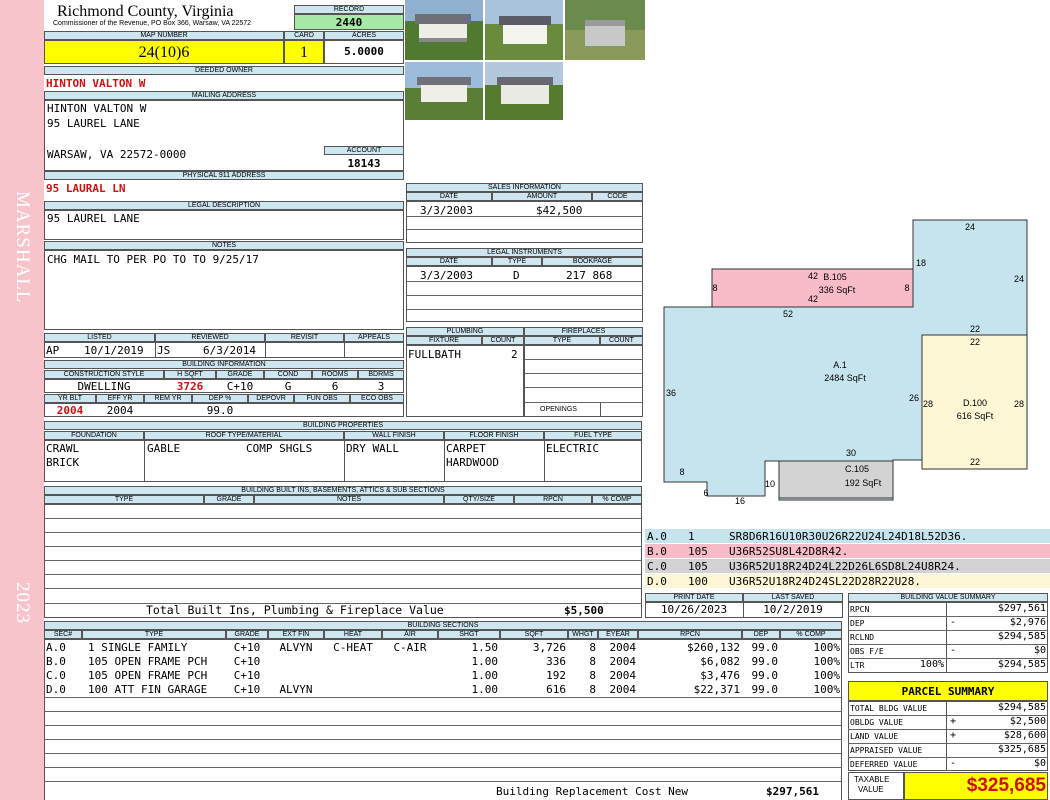 The image size is (1050, 800). Describe the element at coordinates (583, 331) in the screenshot. I see `fireplaces-title: FIREPLACES` at that location.